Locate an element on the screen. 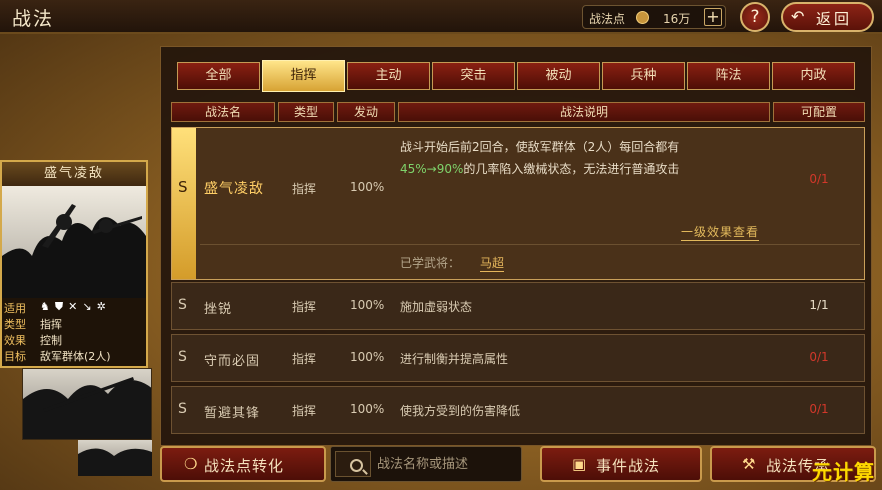 This screenshot has width=882, height=490. column-header-trigger: 发动 is located at coordinates (366, 112).